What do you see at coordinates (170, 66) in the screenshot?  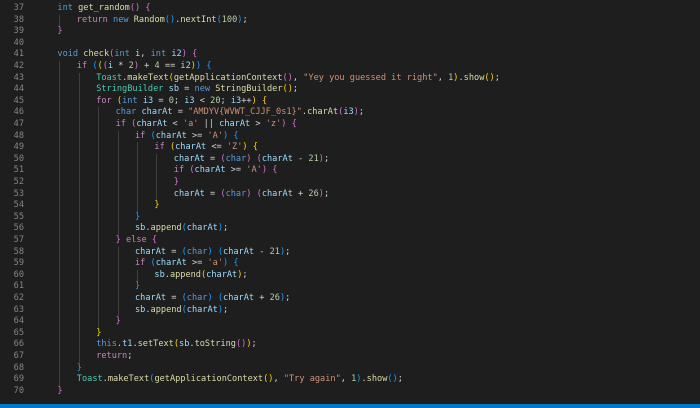 I see `code-token: ==` at bounding box center [170, 66].